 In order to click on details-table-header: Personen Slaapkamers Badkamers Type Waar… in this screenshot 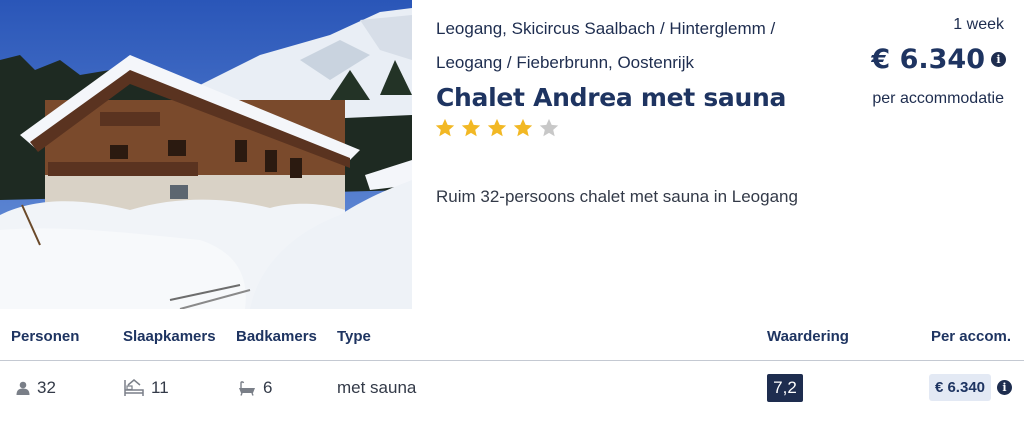, I will do `click(512, 335)`.